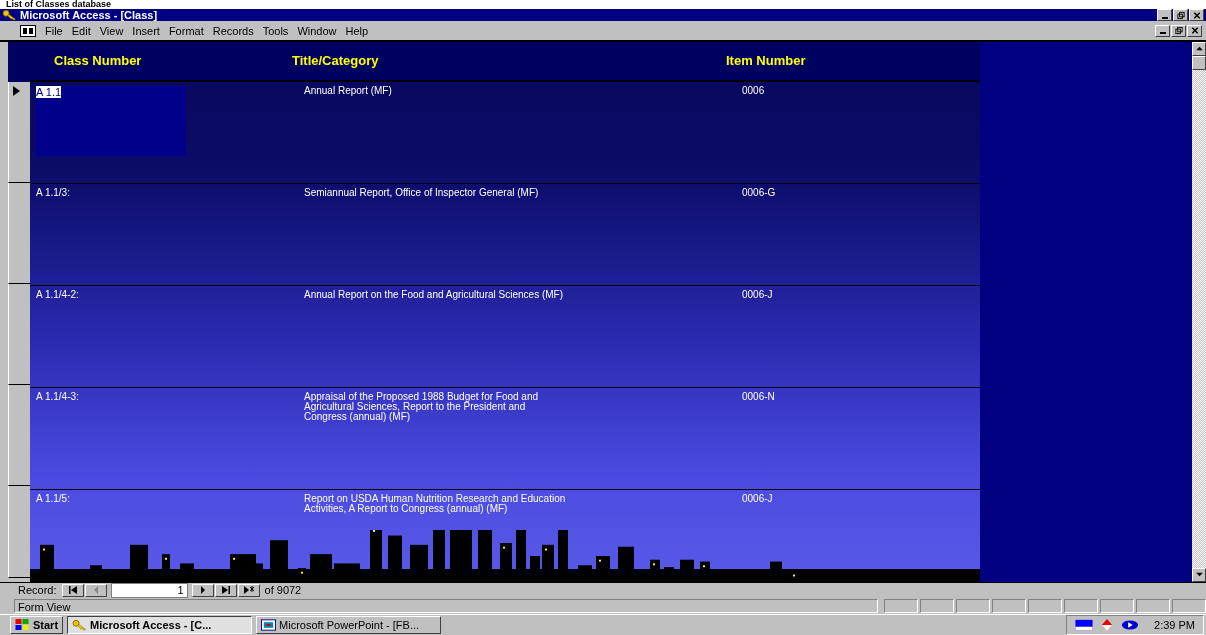 Image resolution: width=1206 pixels, height=635 pixels. What do you see at coordinates (861, 90) in the screenshot?
I see `item-number-field: 0006` at bounding box center [861, 90].